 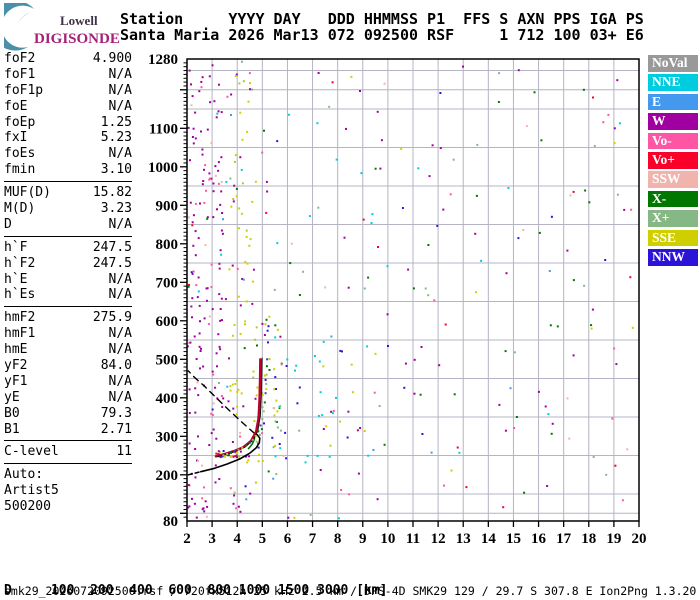 I want to click on y-axis-label: 500, so click(x=167, y=360).